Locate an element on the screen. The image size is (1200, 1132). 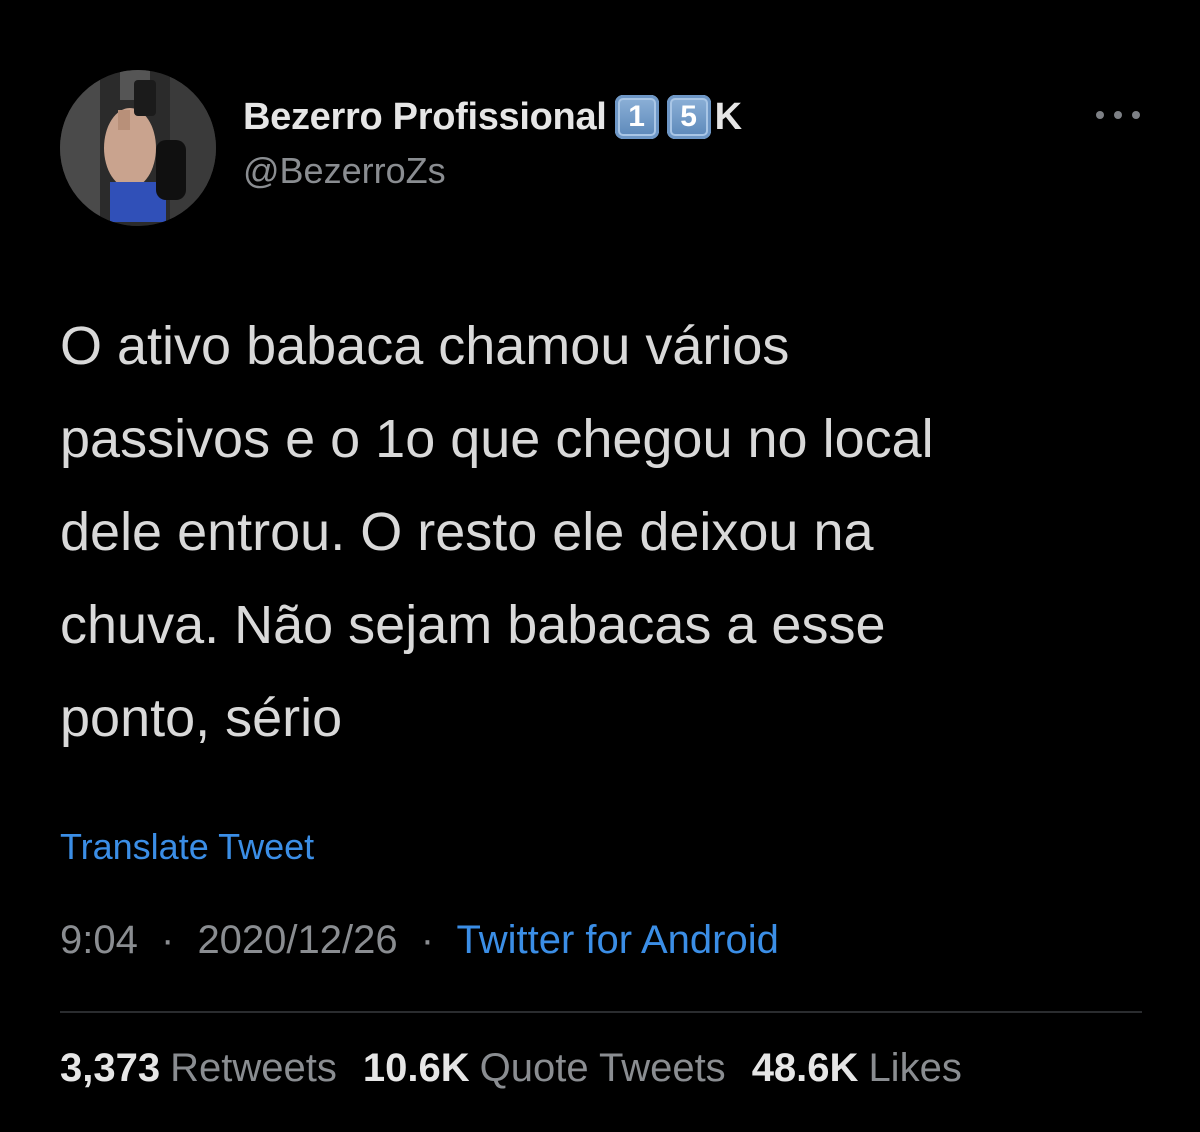
tweet-time: 9:04 is located at coordinates (99, 940).